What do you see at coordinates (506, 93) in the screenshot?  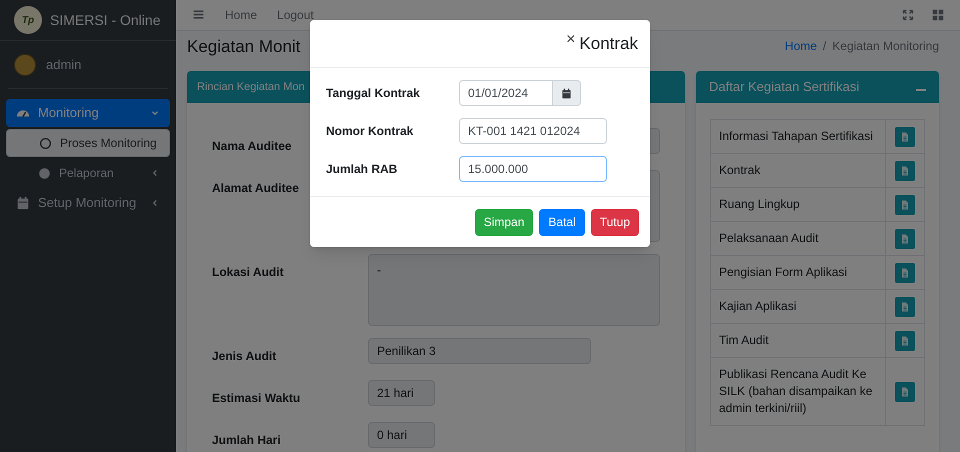 I see `date-field: 01/01/2024` at bounding box center [506, 93].